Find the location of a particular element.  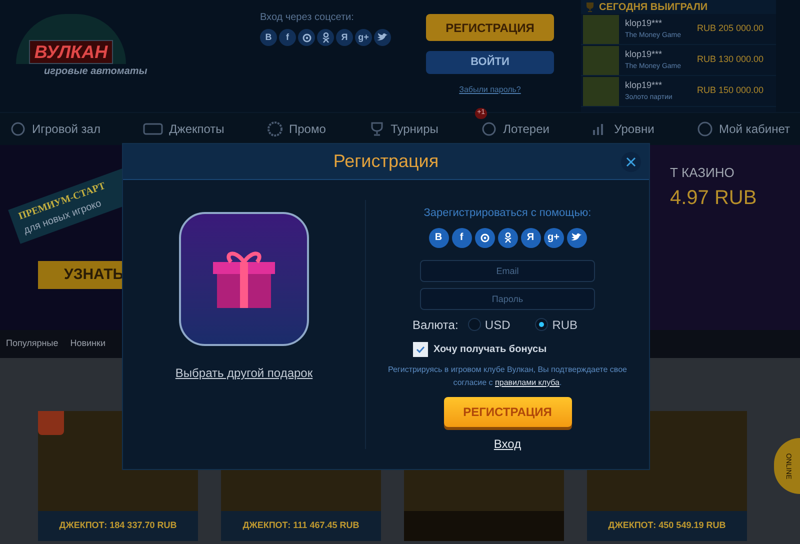

choose-another-gift-link: Выбрать другой подарок is located at coordinates (244, 373).